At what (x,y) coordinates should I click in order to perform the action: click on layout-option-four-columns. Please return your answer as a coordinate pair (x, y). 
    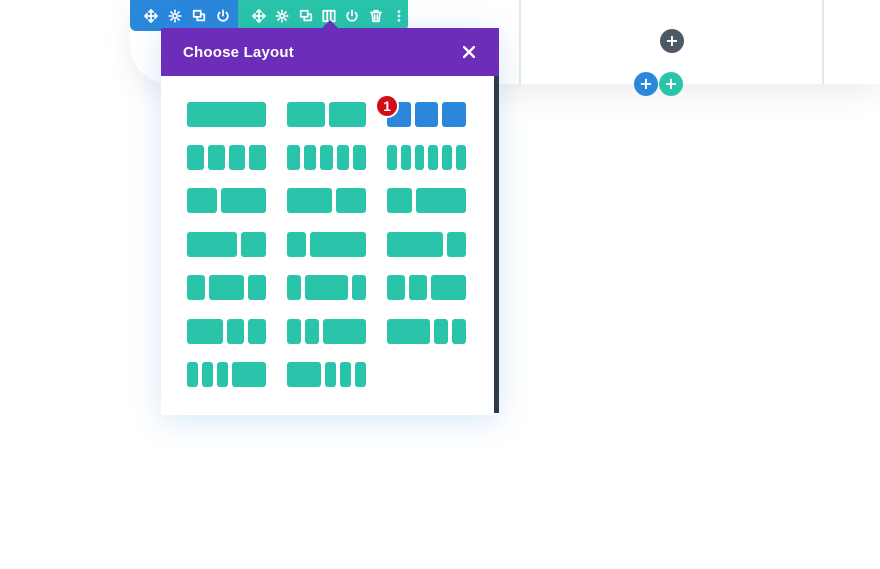
    Looking at the image, I should click on (226, 157).